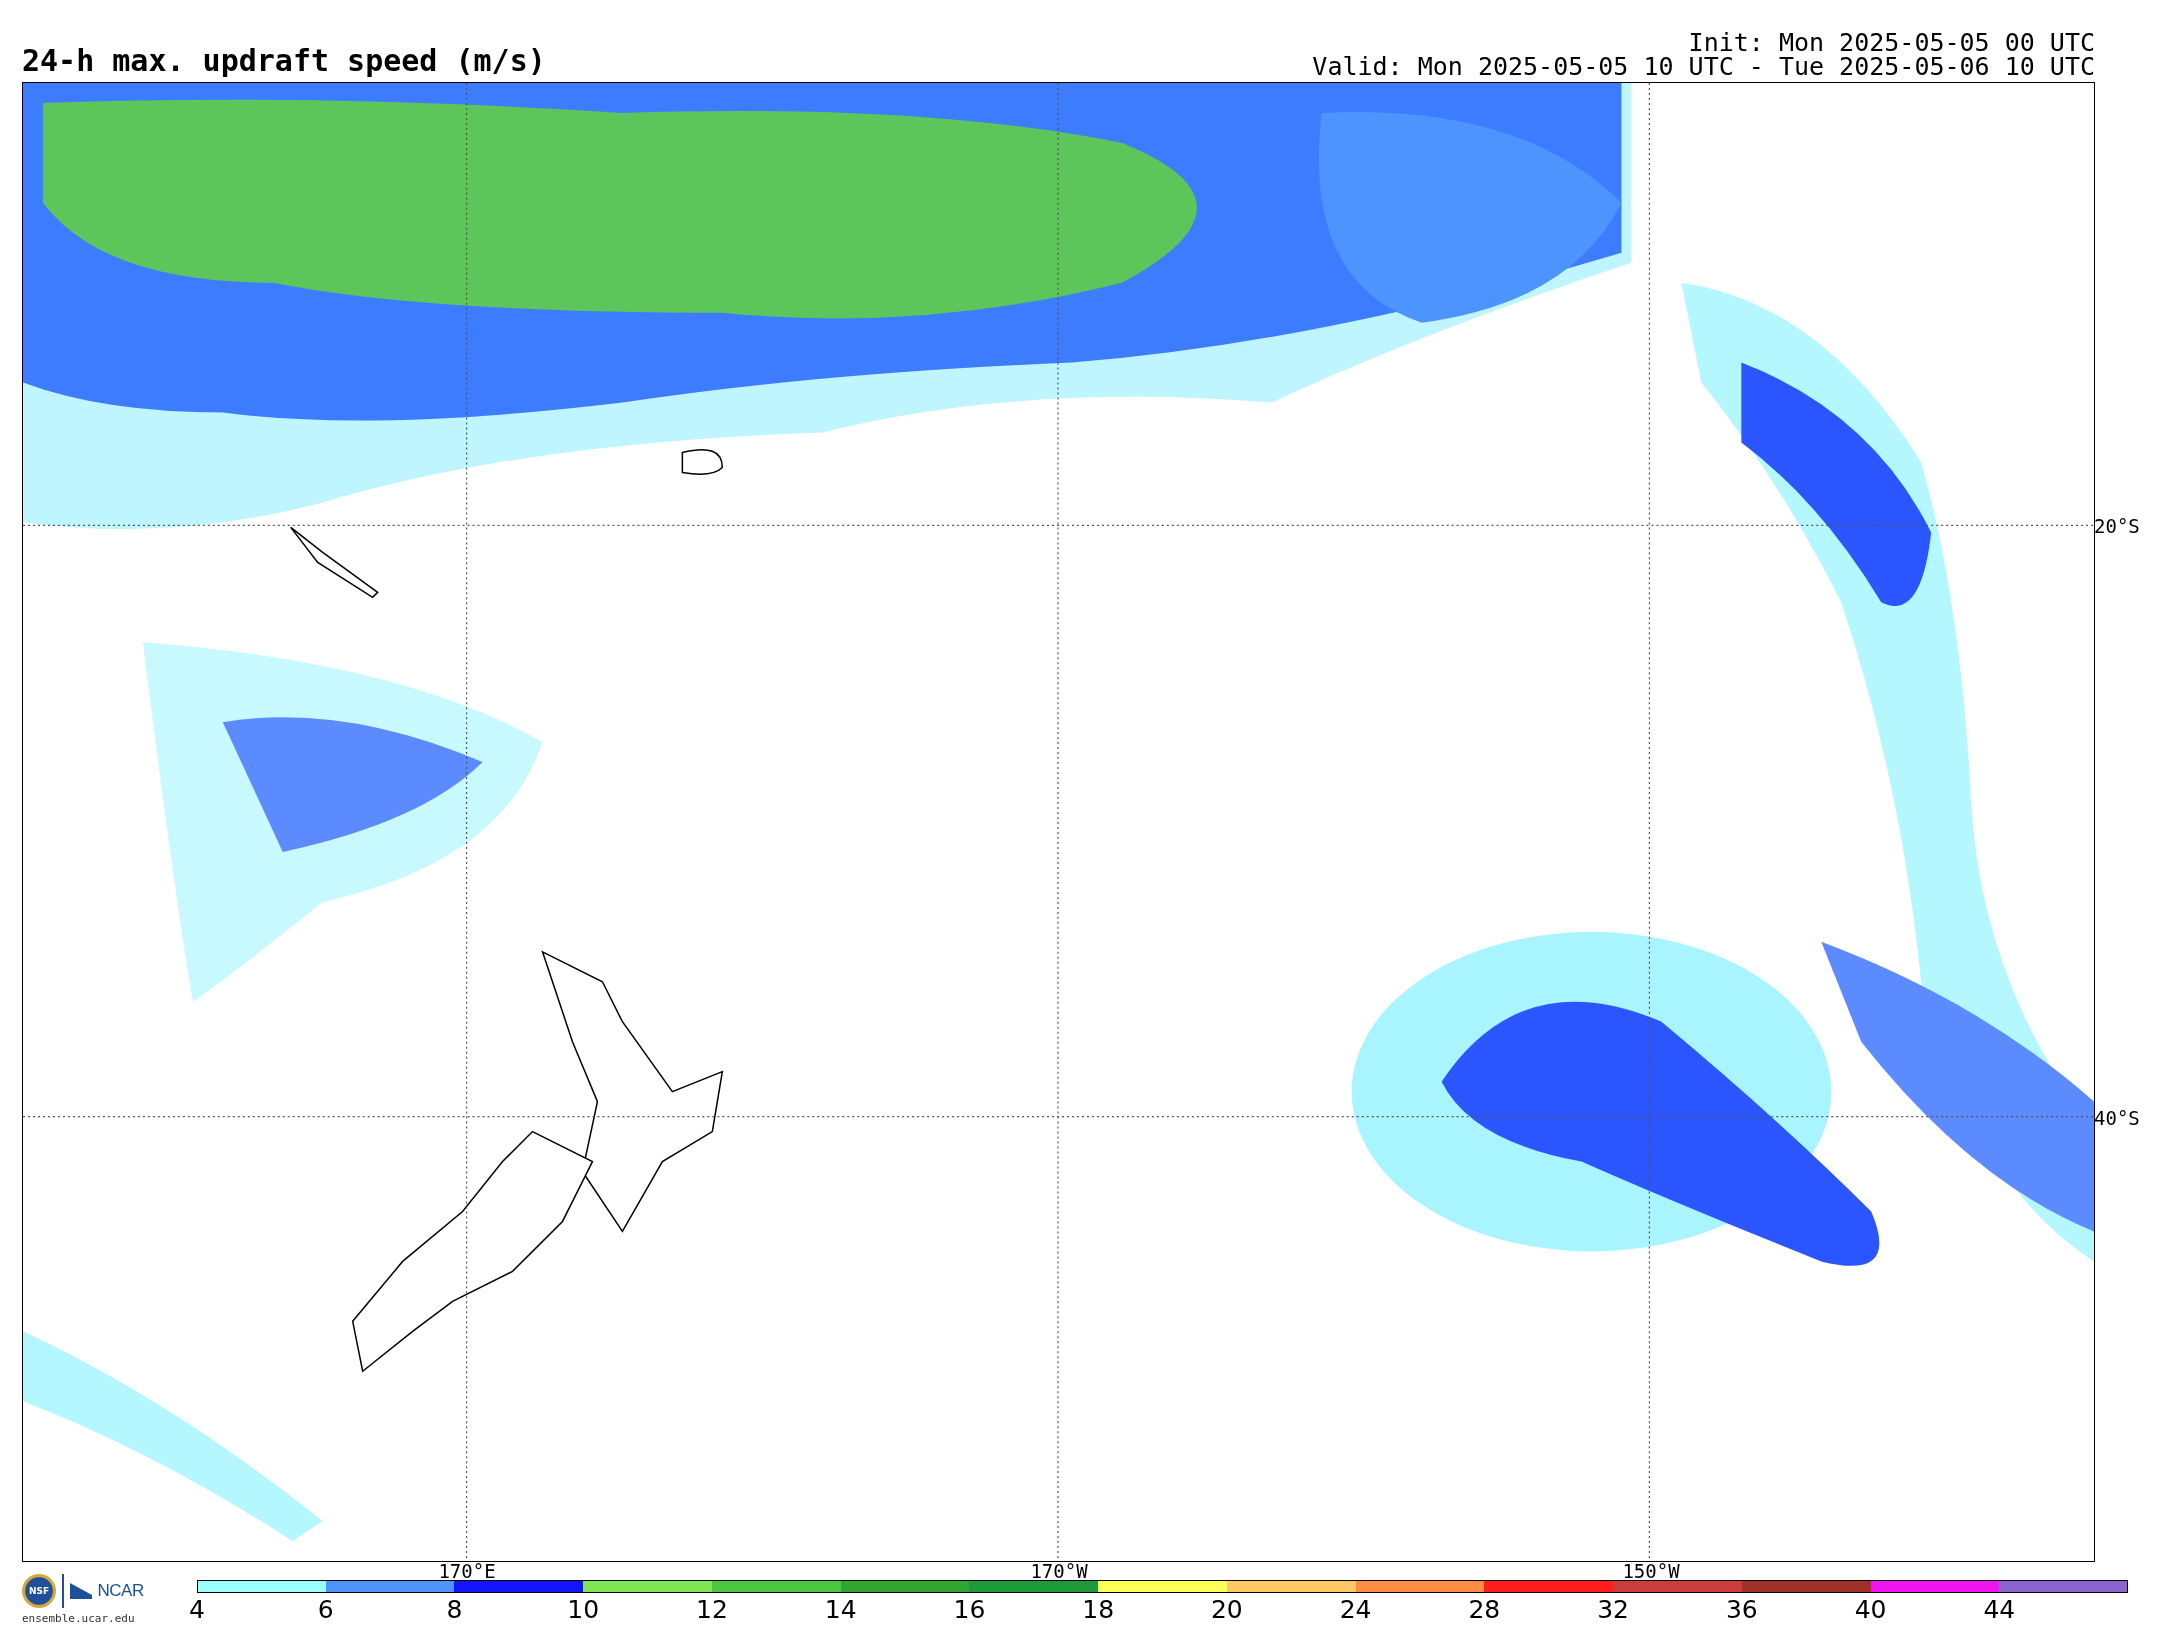 Image resolution: width=2160 pixels, height=1626 pixels. I want to click on ncar-logo-text: NCAR, so click(120, 1591).